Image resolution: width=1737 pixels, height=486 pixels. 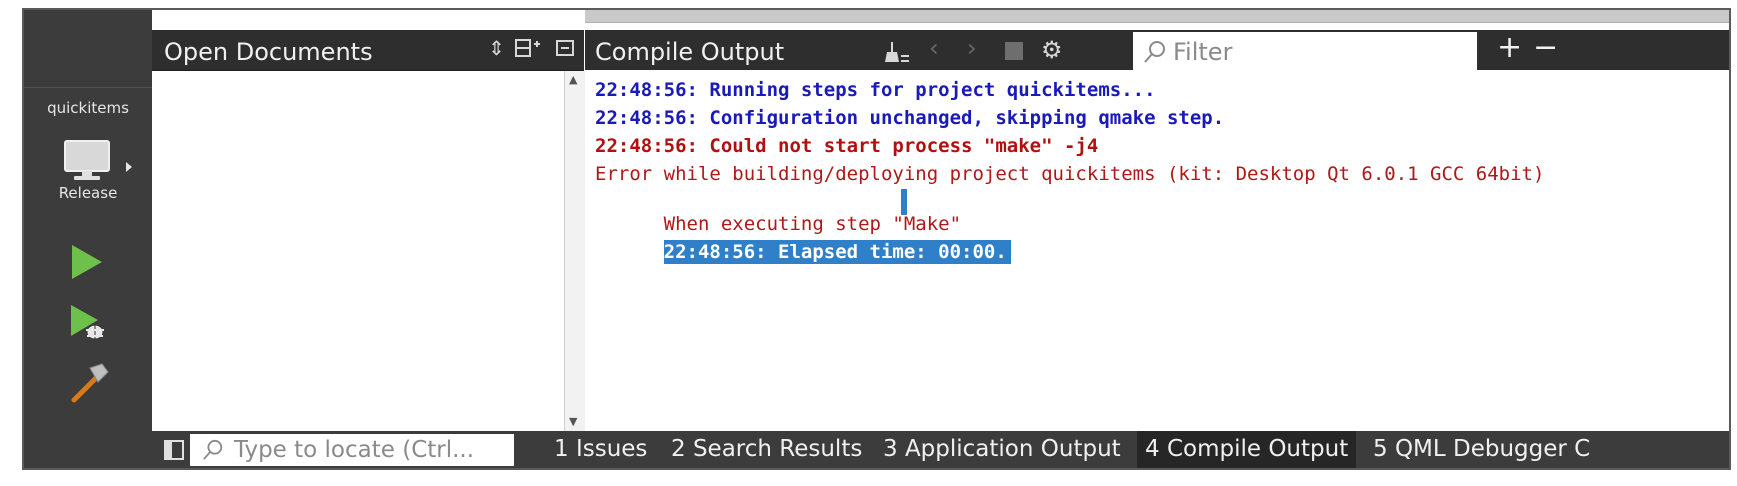 I want to click on pane-button-compile-output: 4 Compile Output, so click(x=1247, y=449).